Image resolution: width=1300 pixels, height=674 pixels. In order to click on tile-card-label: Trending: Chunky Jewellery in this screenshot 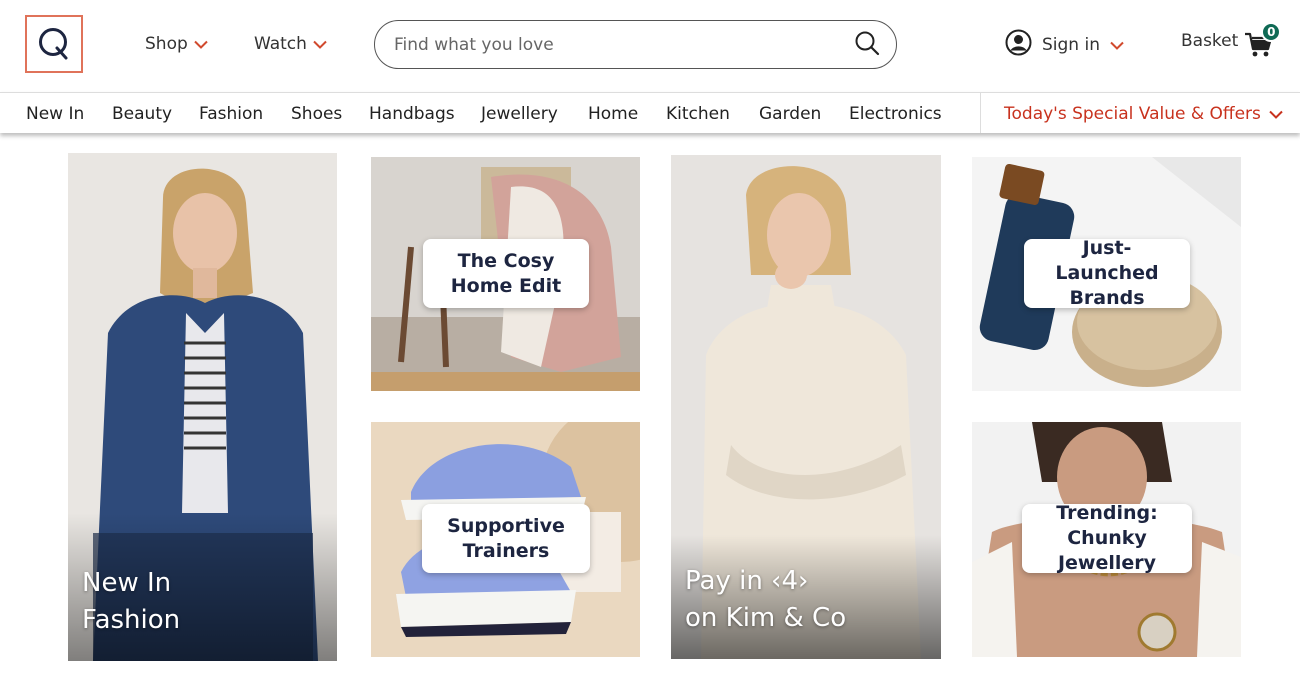, I will do `click(1107, 538)`.